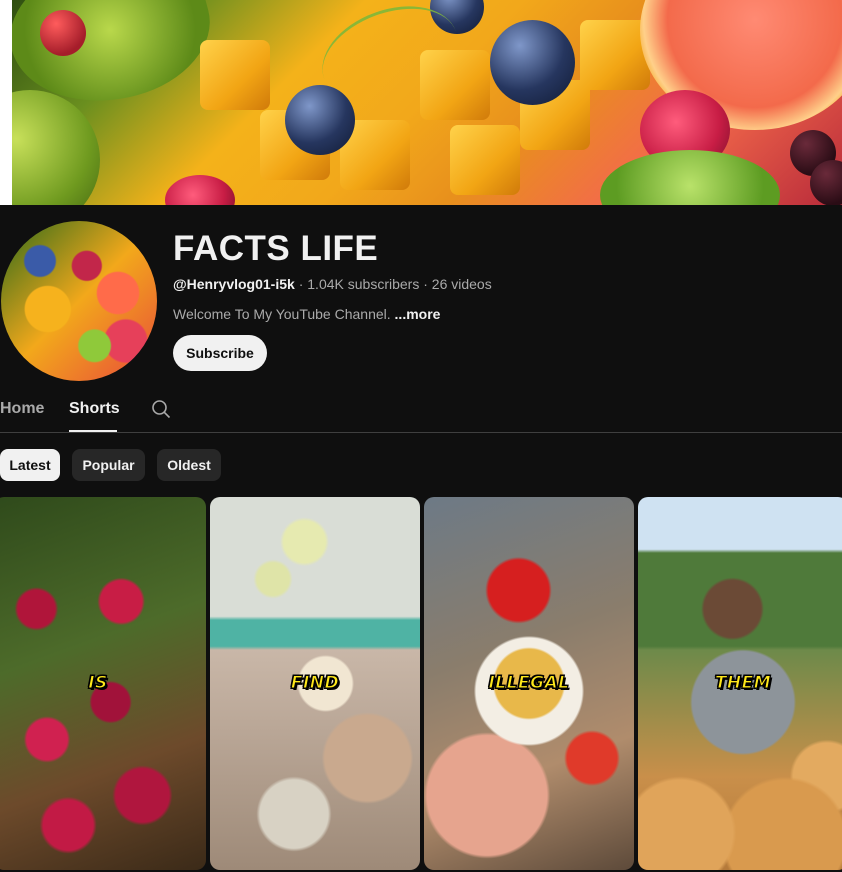  What do you see at coordinates (161, 409) in the screenshot?
I see `search-icon` at bounding box center [161, 409].